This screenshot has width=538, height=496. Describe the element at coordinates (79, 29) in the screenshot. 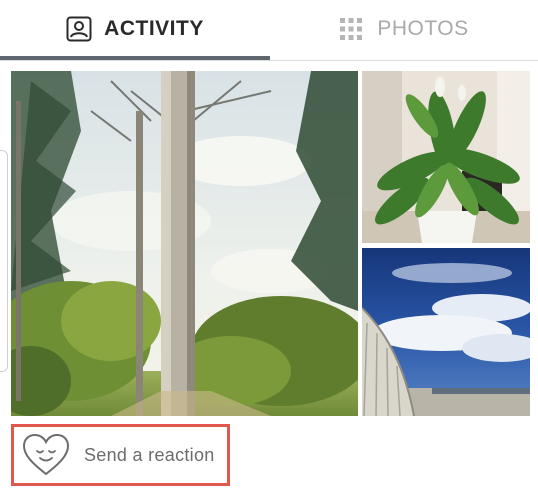

I see `person-icon` at that location.